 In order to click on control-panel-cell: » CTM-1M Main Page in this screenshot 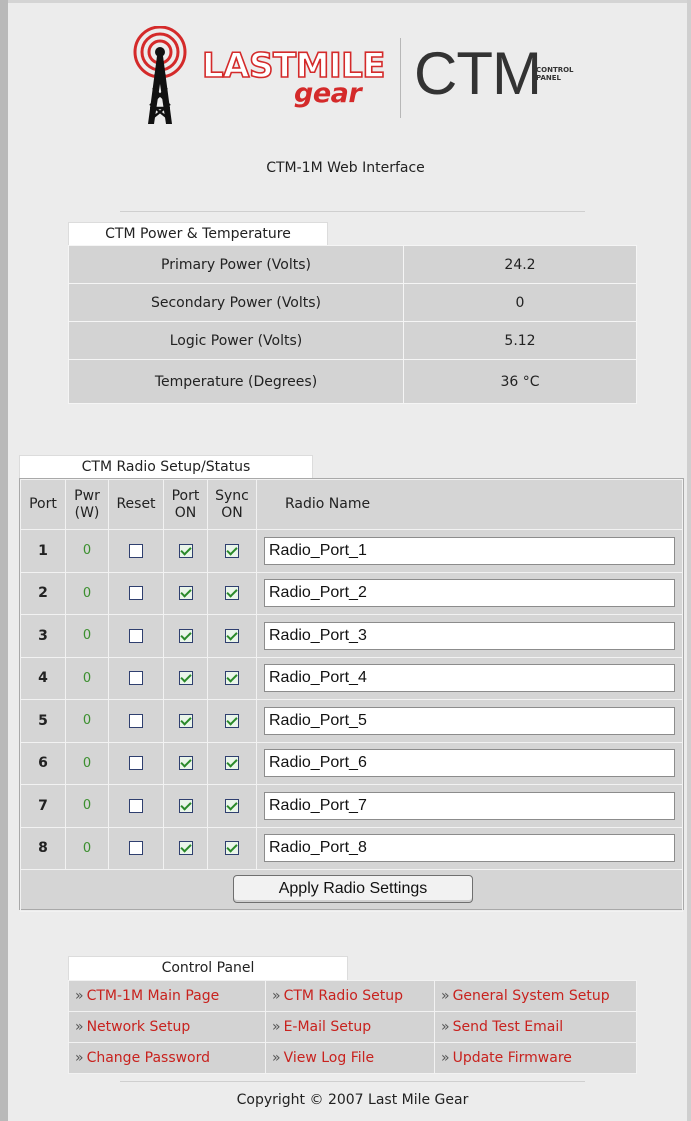, I will do `click(167, 996)`.